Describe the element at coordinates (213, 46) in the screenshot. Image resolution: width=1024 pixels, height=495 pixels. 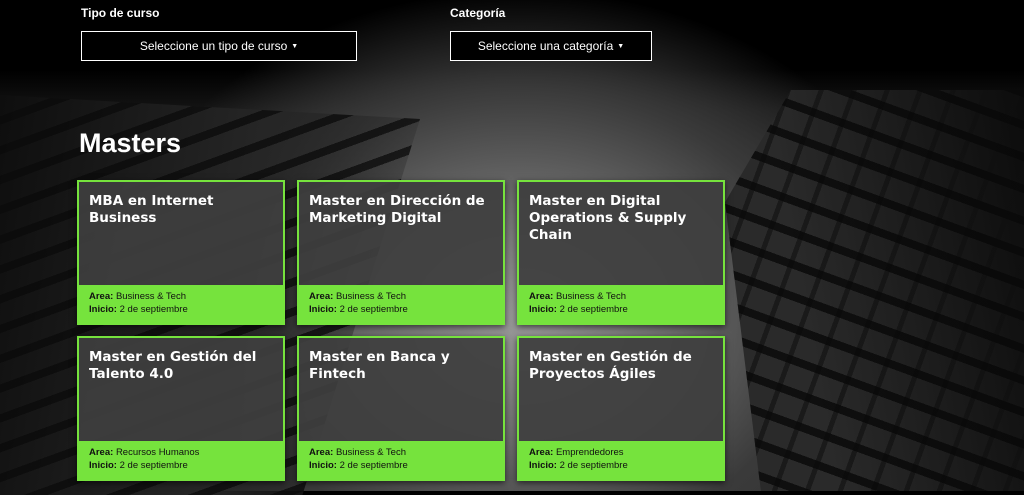
I see `course-type-select-value: Seleccione un tipo de curso` at that location.